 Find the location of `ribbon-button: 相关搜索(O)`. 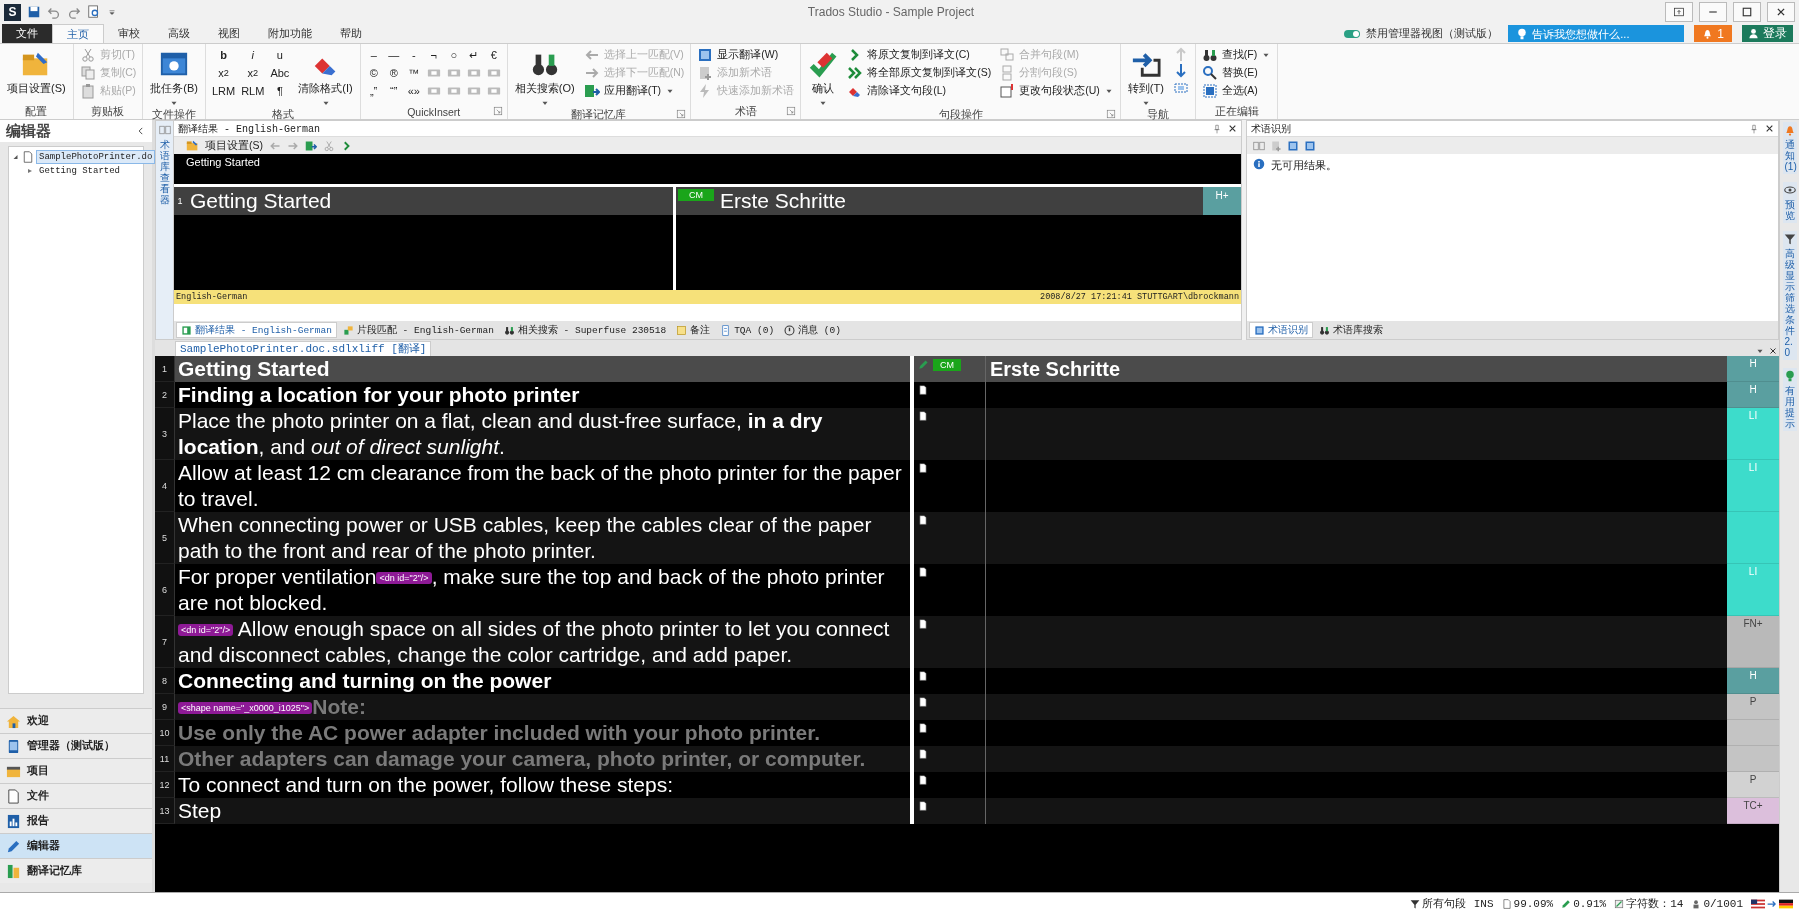

ribbon-button: 相关搜索(O) is located at coordinates (544, 77).